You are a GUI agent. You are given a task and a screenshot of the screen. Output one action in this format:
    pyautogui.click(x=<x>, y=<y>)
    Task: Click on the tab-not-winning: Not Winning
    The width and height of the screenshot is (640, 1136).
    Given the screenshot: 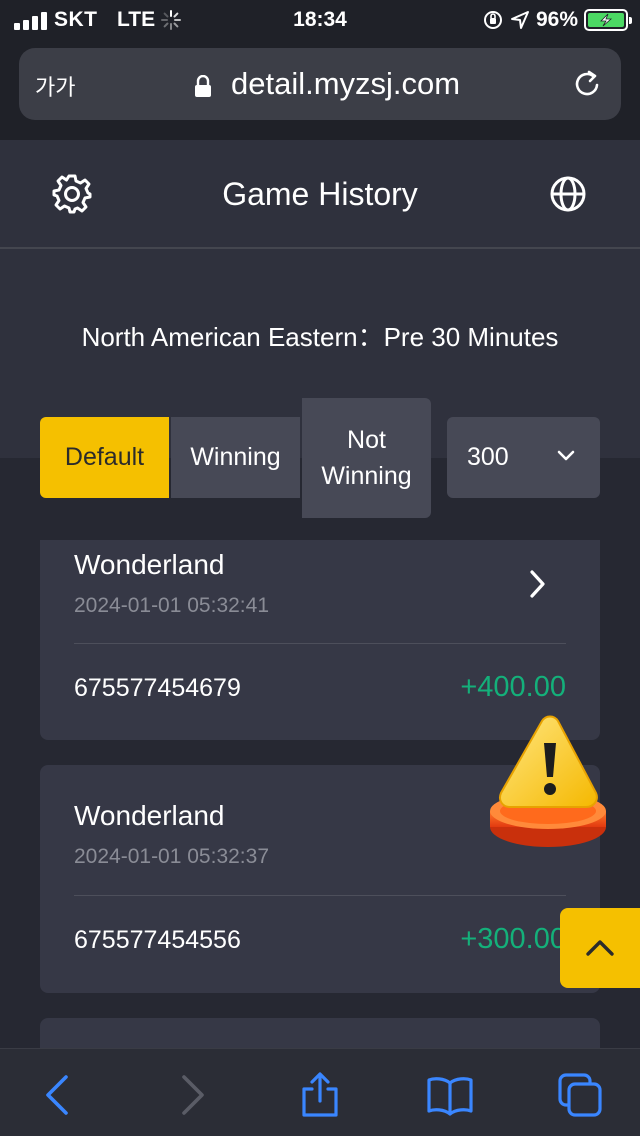 What is the action you would take?
    pyautogui.click(x=366, y=458)
    